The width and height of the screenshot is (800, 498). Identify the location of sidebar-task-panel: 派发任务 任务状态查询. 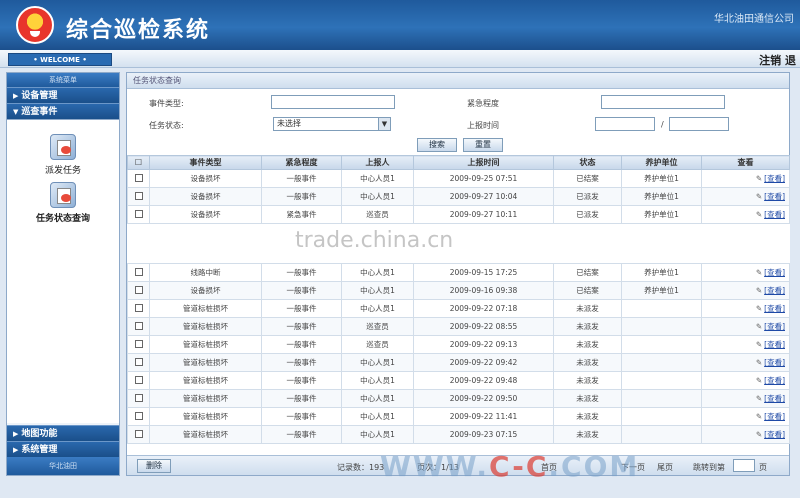
(63, 271).